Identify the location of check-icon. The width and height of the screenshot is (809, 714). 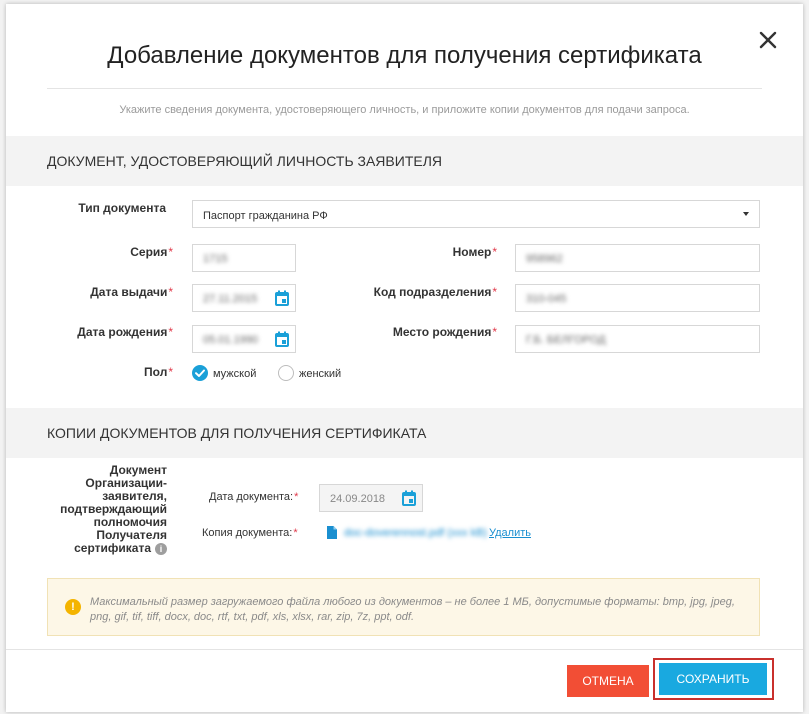
(200, 373).